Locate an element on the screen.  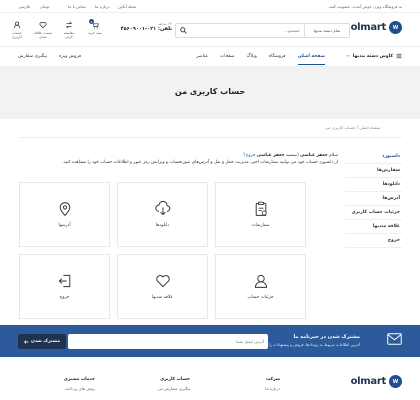
logout-icon is located at coordinates (64, 281).